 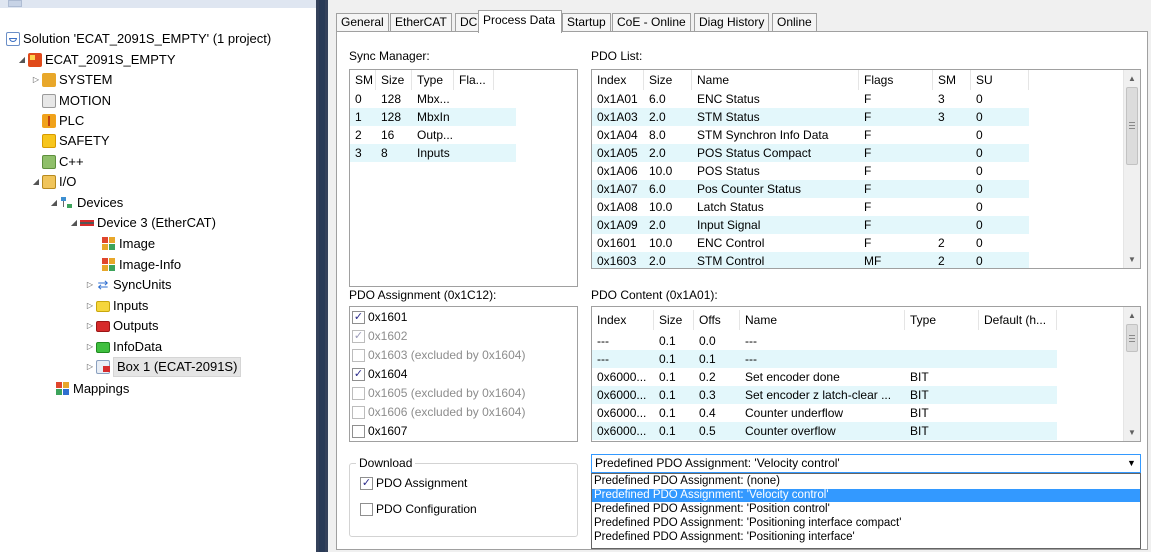 What do you see at coordinates (1131, 169) in the screenshot?
I see `pdo-list-scrollbar: ▲ ▼` at bounding box center [1131, 169].